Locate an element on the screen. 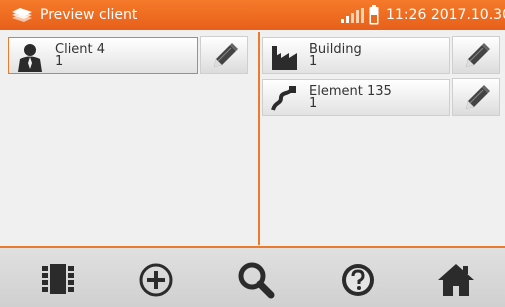 This screenshot has height=307, width=505. edit-element-button is located at coordinates (476, 97).